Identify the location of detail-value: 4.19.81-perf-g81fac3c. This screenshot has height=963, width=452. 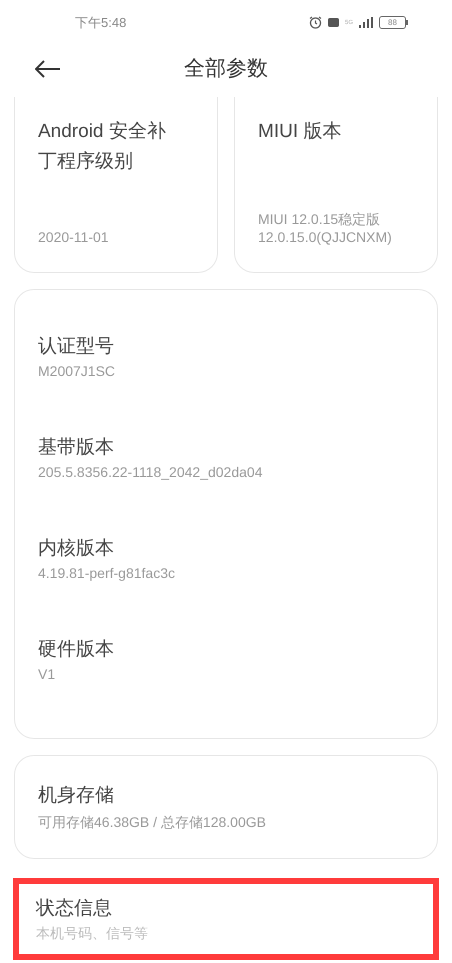
(107, 573).